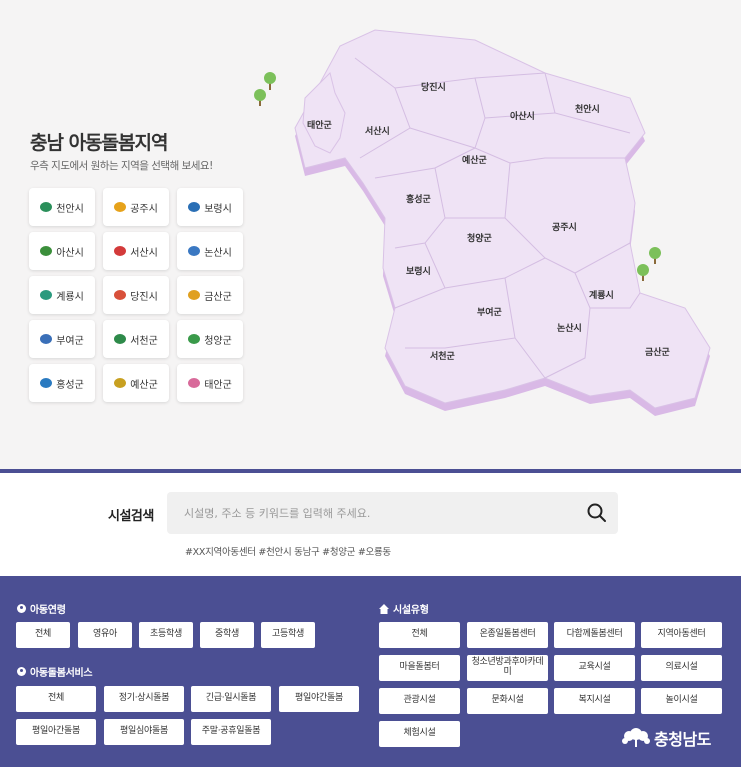 This screenshot has width=741, height=767. What do you see at coordinates (62, 295) in the screenshot?
I see `city-button-gyeryong: 계룡시` at bounding box center [62, 295].